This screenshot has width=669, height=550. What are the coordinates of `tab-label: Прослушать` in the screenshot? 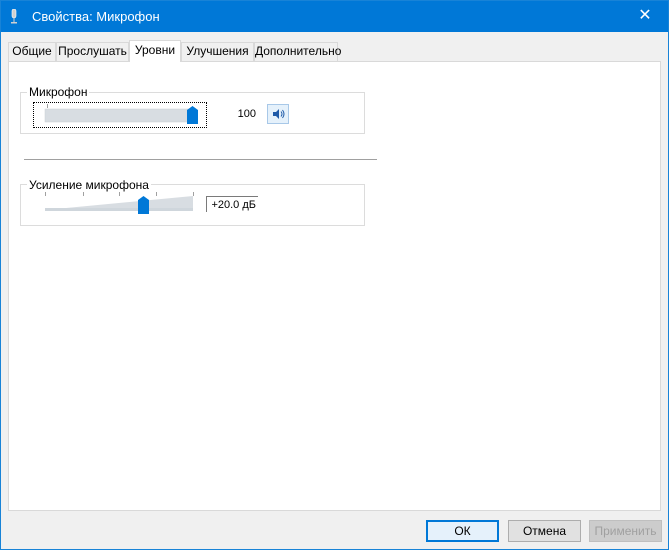 It's located at (92, 51).